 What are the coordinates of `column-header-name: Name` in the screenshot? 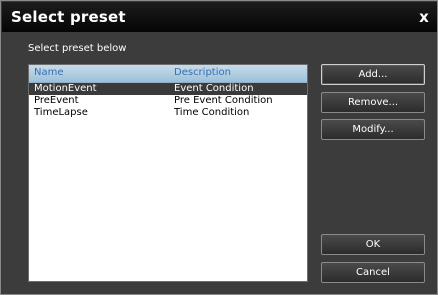 It's located at (49, 72).